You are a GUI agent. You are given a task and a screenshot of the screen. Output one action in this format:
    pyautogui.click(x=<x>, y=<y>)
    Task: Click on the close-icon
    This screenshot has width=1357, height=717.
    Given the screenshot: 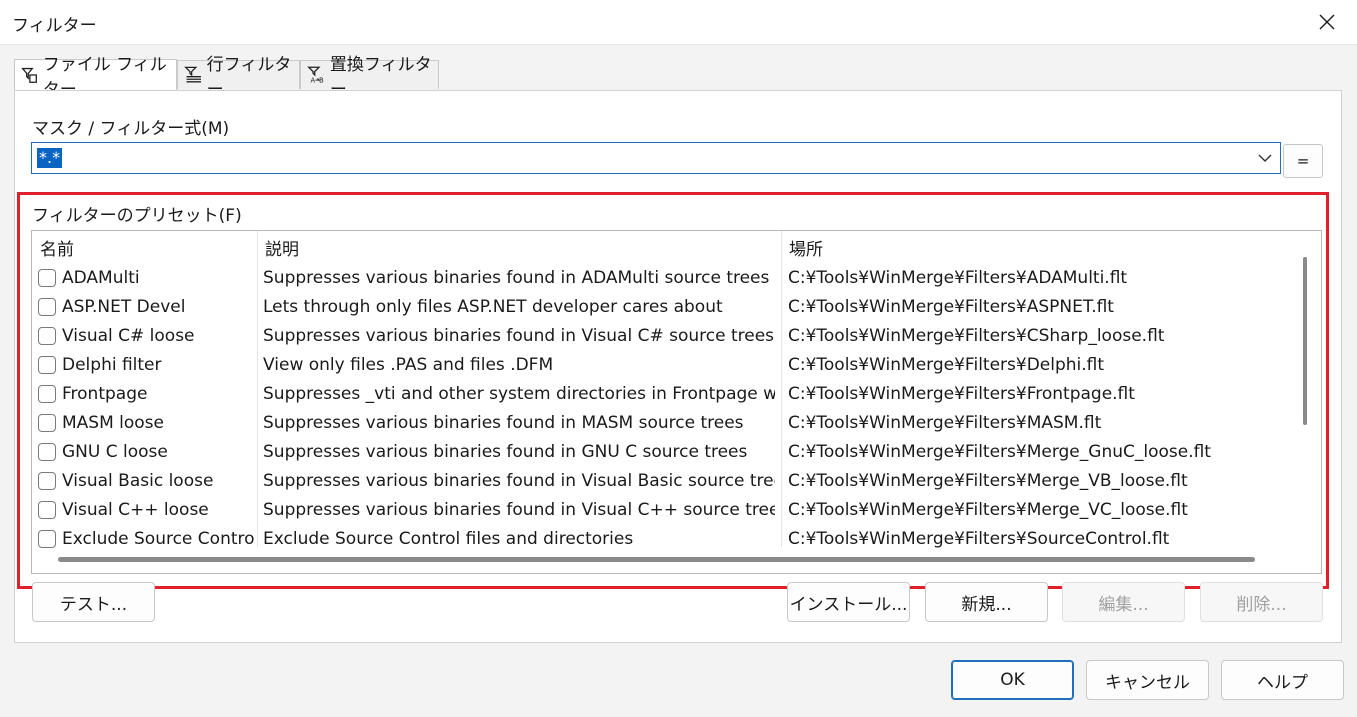 What is the action you would take?
    pyautogui.click(x=1327, y=22)
    